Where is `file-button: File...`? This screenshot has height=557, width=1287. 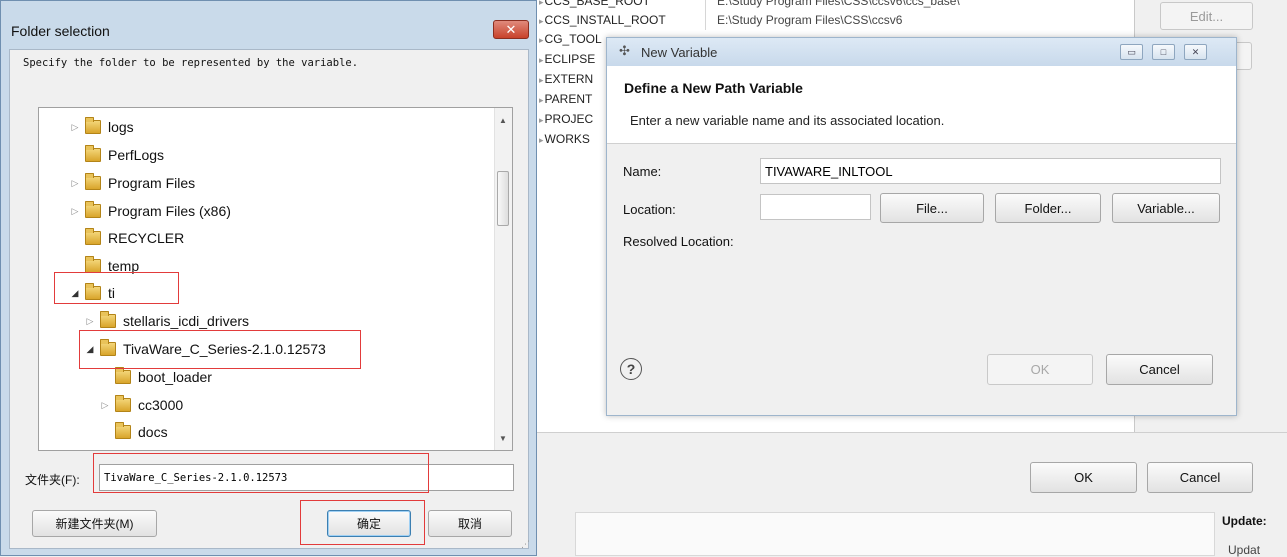 file-button: File... is located at coordinates (932, 208).